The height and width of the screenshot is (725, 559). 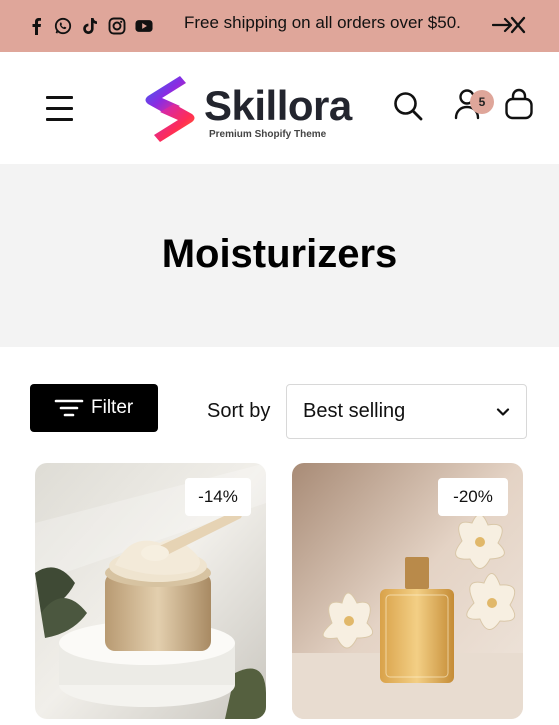 I want to click on page-title: Moisturizers, so click(x=279, y=254).